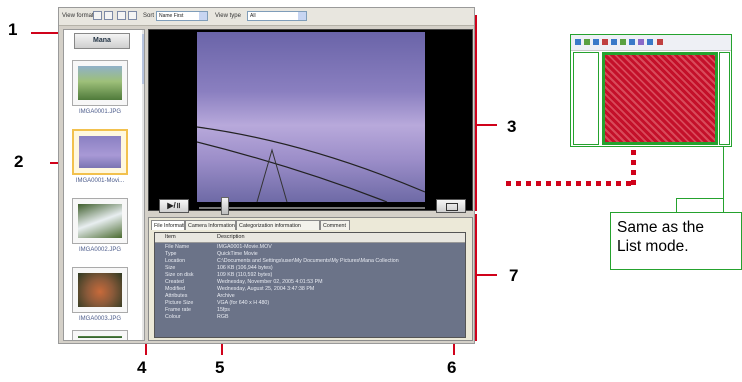 This screenshot has width=742, height=382. I want to click on view-preview-icon, so click(132, 15).